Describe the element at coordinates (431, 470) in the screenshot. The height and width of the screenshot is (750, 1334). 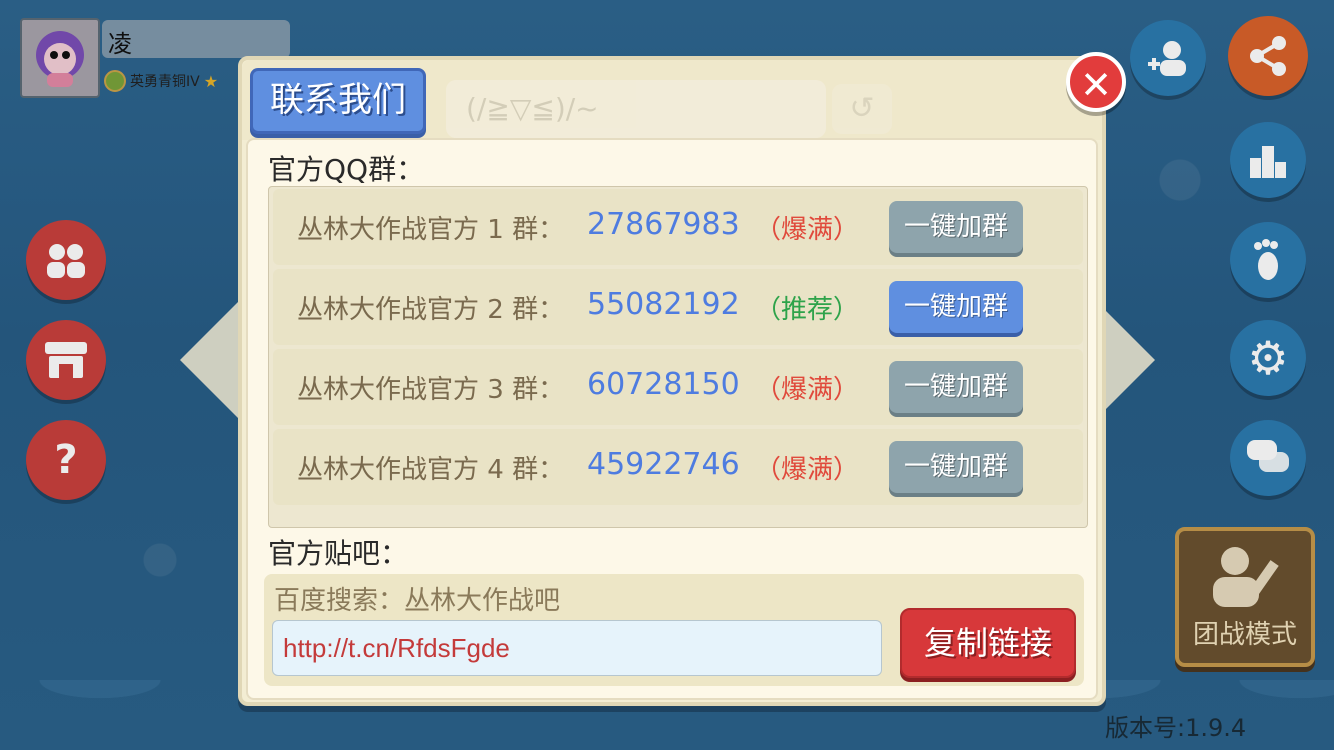
I see `qq-group-label: 丛林大作战官方 4 群：` at that location.